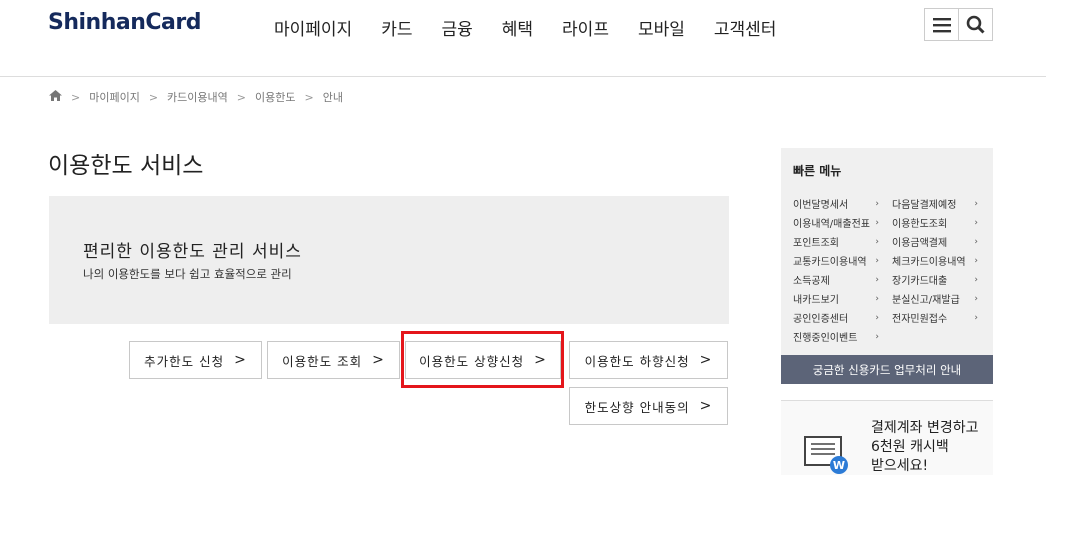  I want to click on page-title: 이용한도 서비스, so click(126, 166).